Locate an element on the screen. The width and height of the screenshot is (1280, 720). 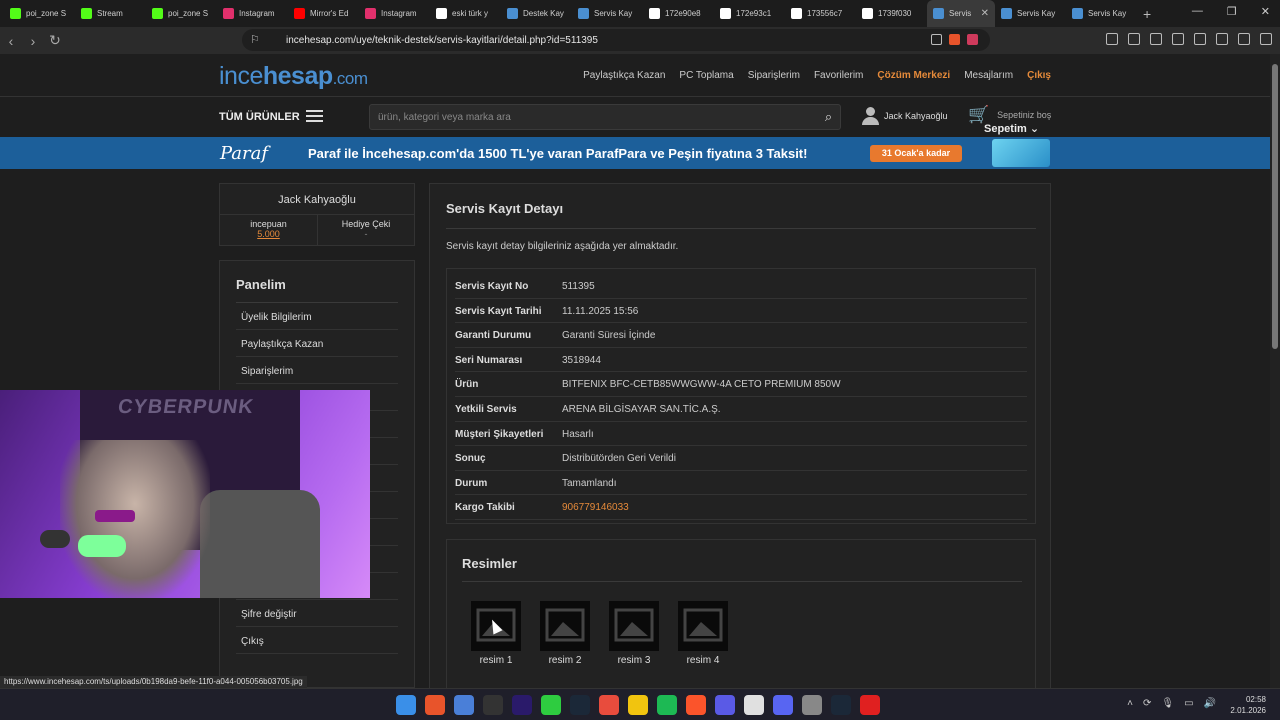
tab-close-icon: ✕ is located at coordinates (985, 13).